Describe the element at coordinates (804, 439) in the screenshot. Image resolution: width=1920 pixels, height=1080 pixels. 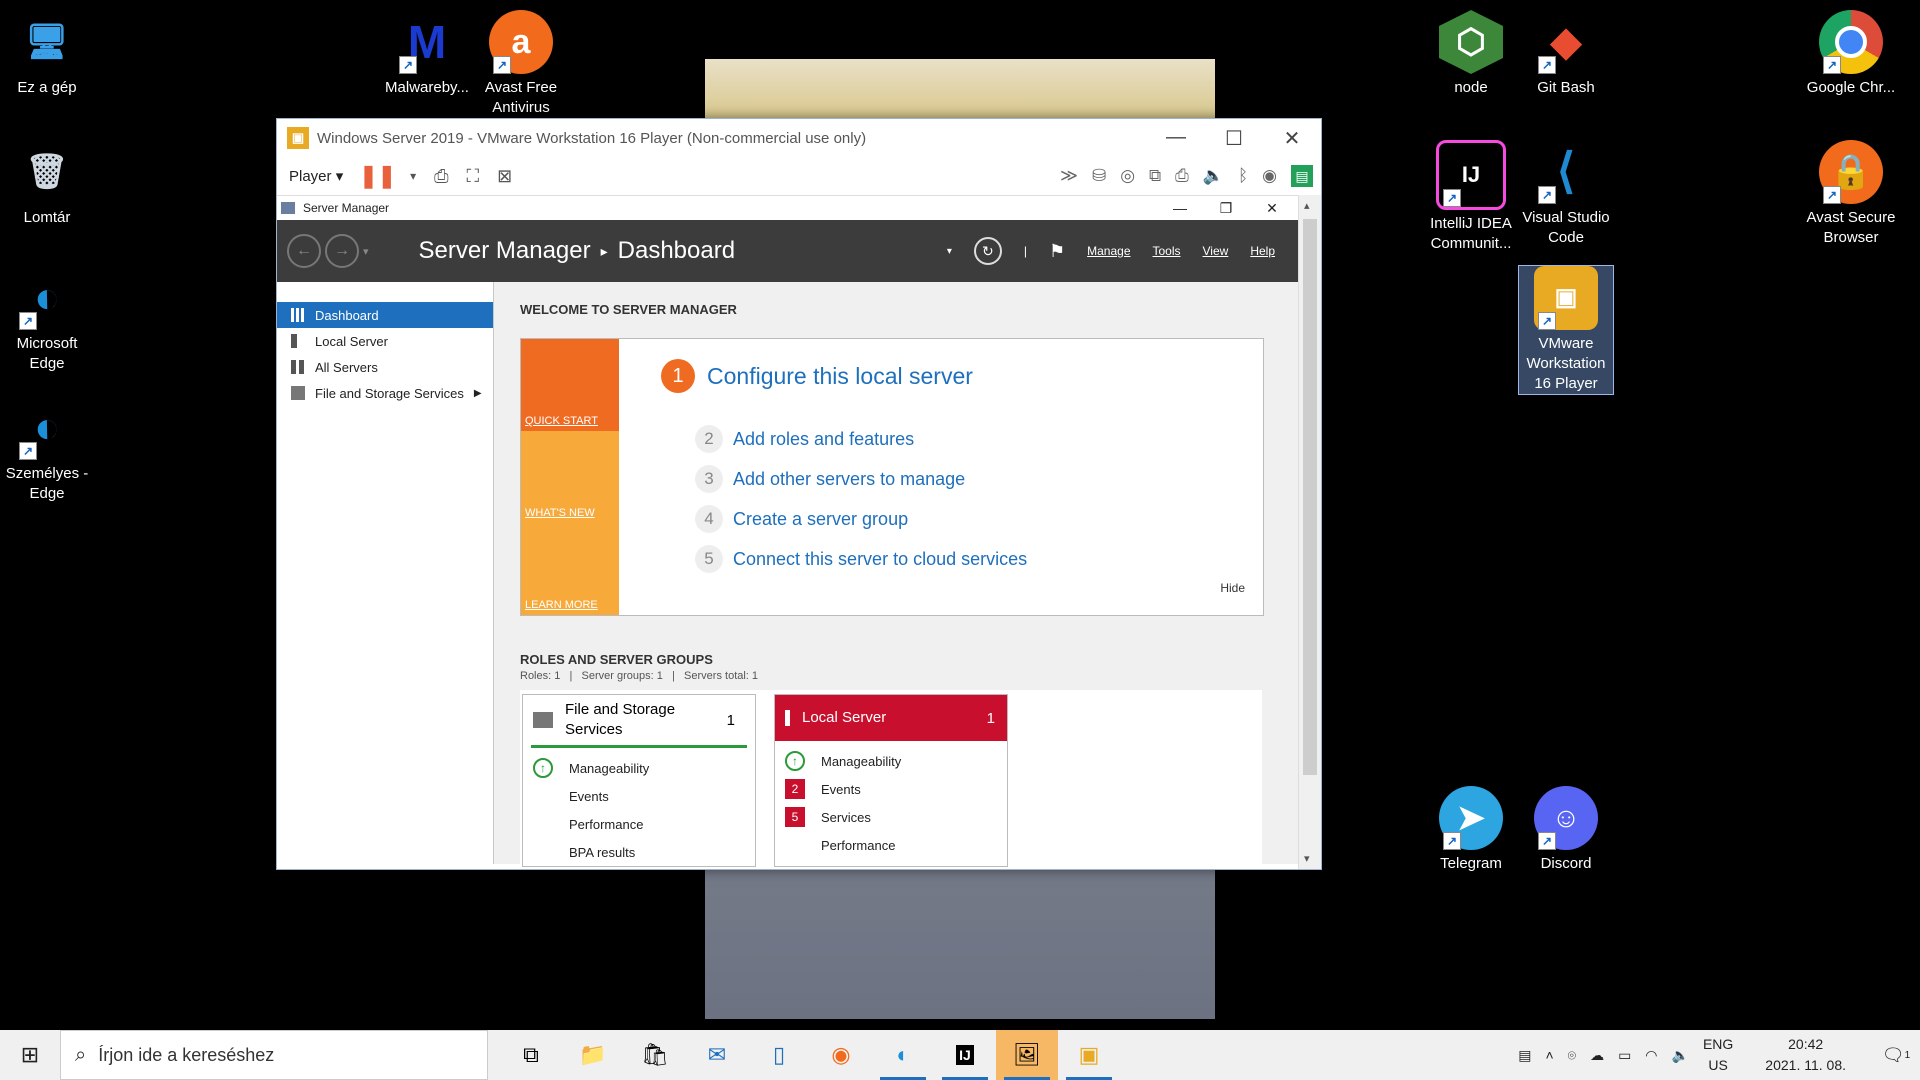
I see `add-roles-link: 2 Add roles and features` at that location.